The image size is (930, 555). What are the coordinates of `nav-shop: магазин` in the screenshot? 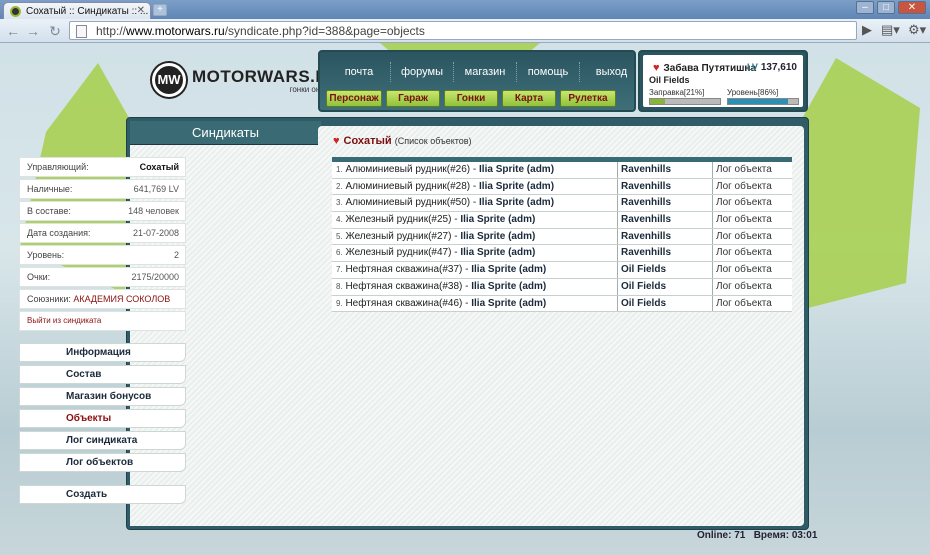 It's located at (485, 72).